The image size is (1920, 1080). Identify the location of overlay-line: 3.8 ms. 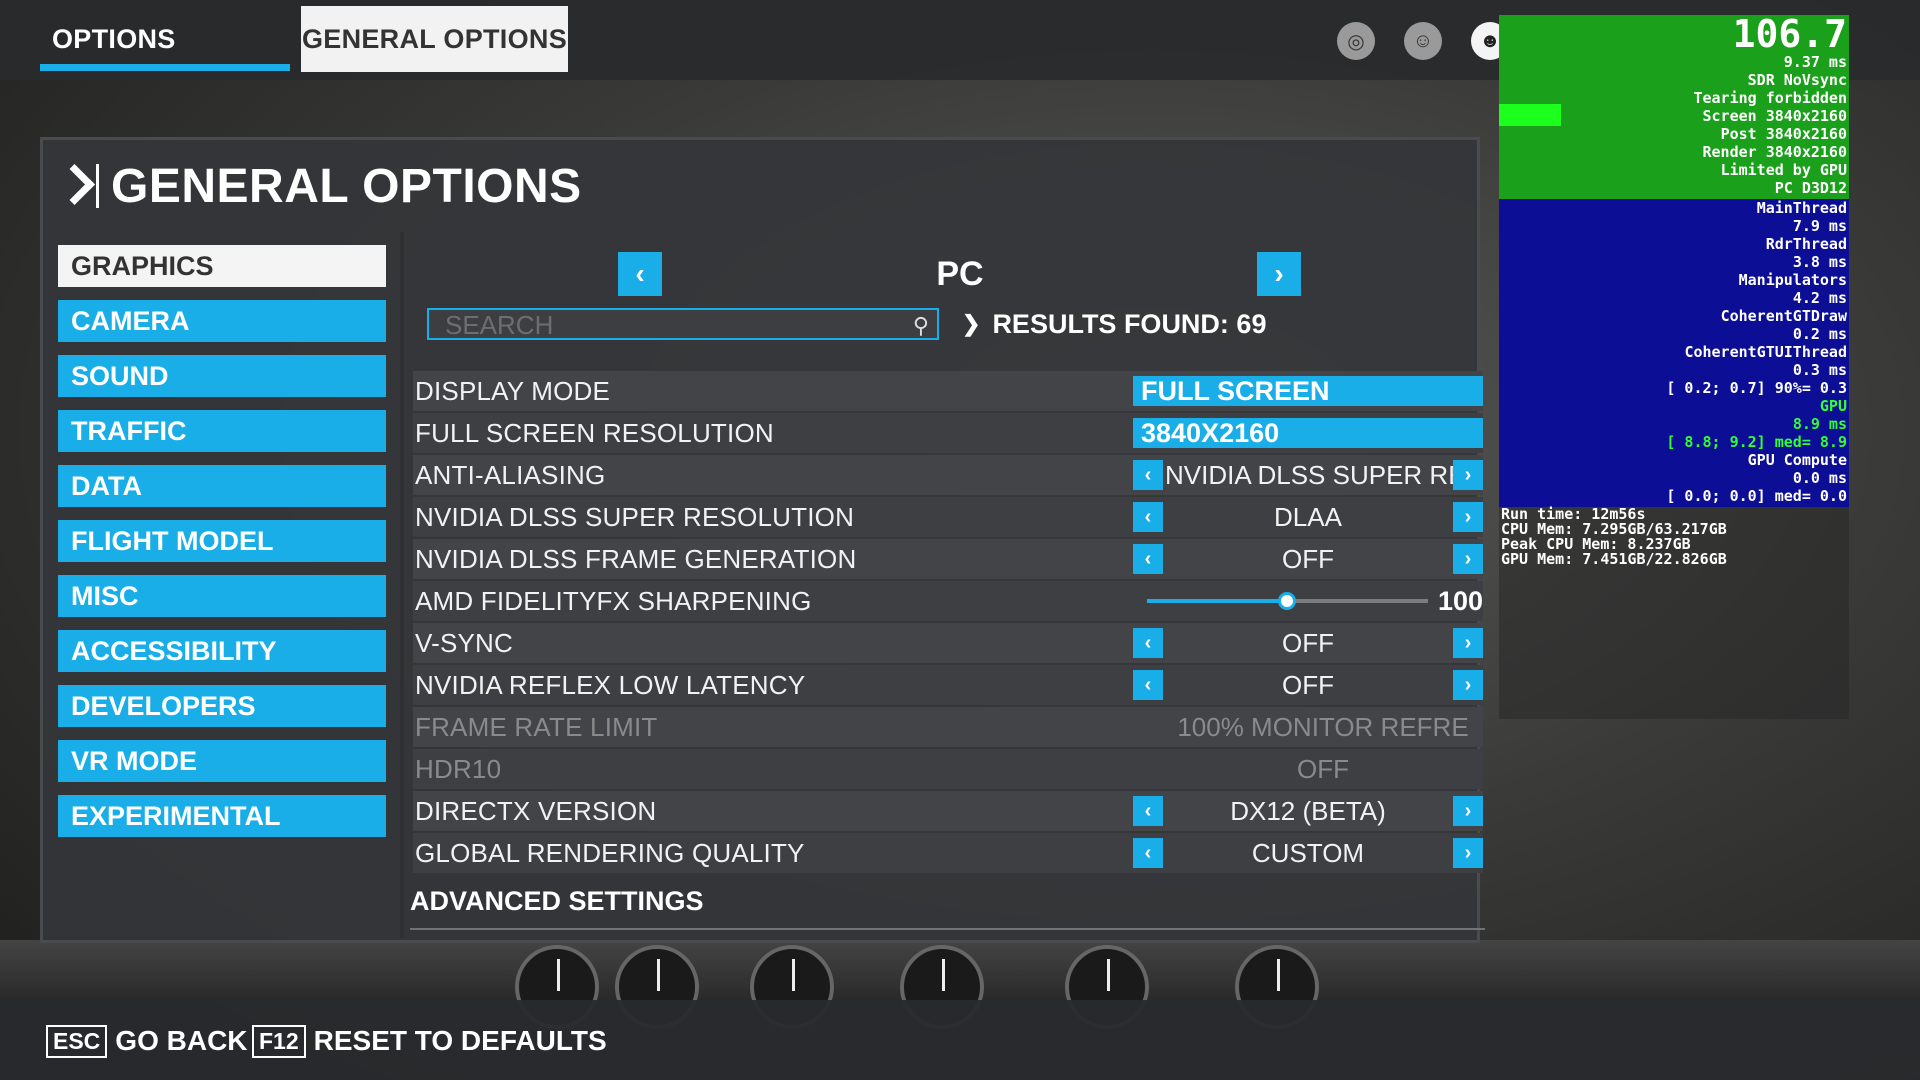
(1819, 262).